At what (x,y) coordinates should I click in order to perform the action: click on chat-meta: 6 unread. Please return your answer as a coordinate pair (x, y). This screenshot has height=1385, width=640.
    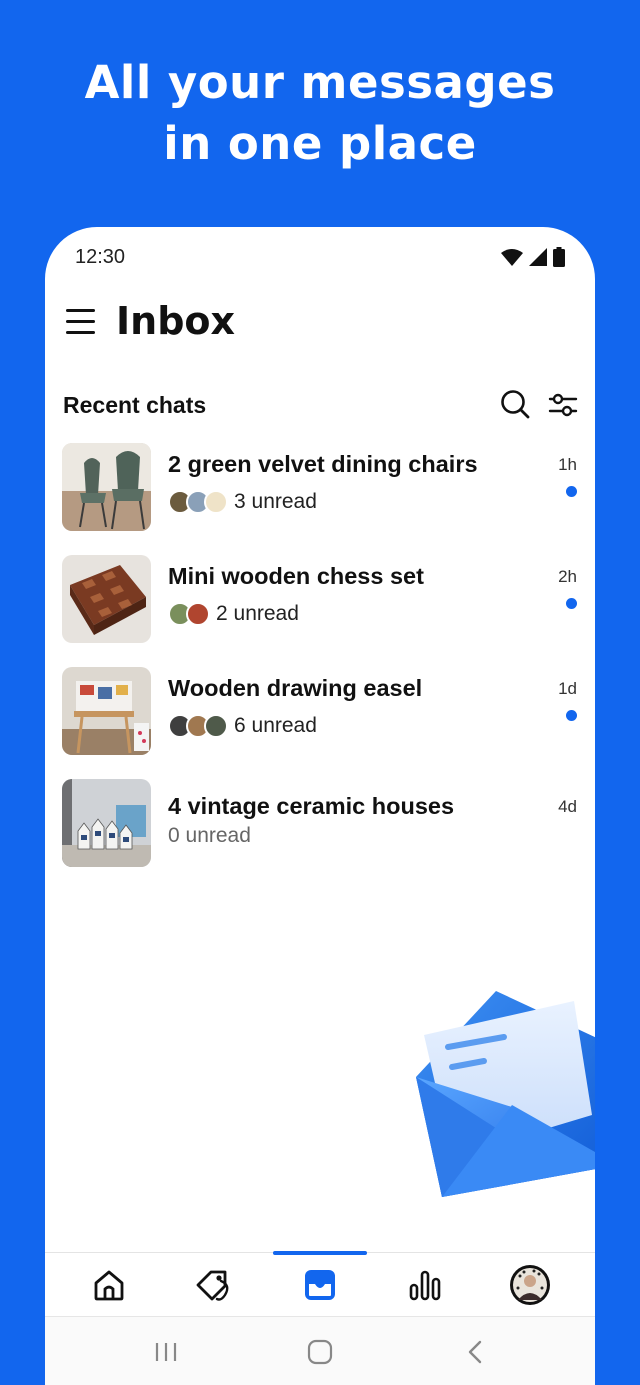
    Looking at the image, I should click on (242, 726).